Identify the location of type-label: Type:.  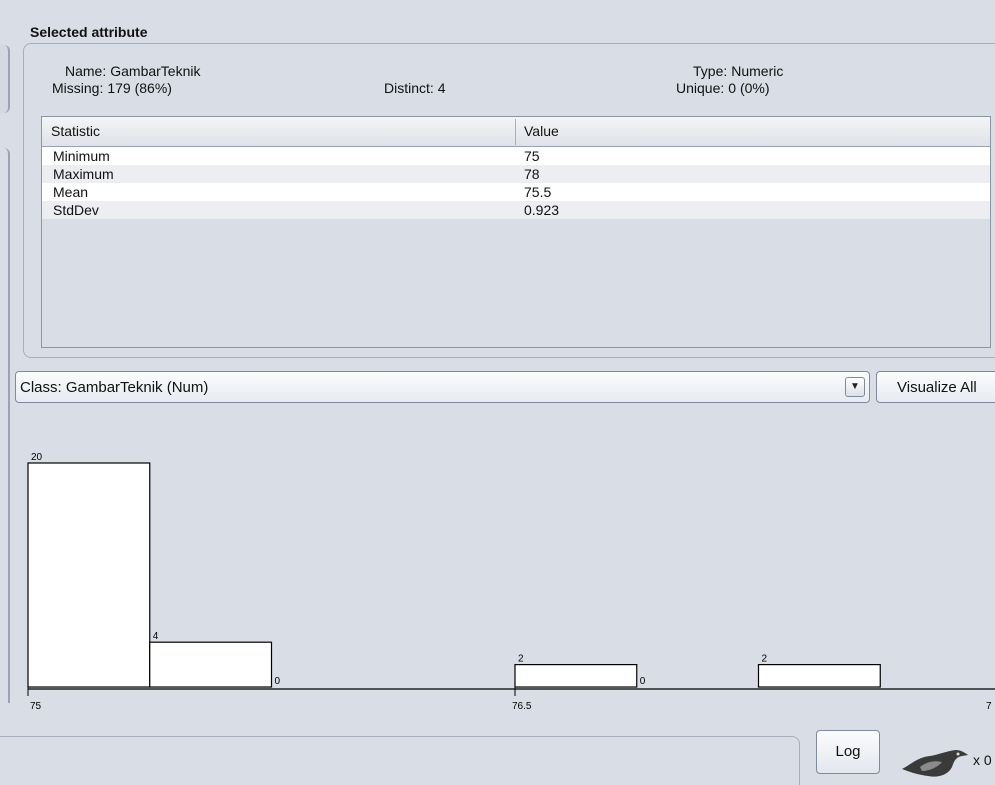
(710, 71).